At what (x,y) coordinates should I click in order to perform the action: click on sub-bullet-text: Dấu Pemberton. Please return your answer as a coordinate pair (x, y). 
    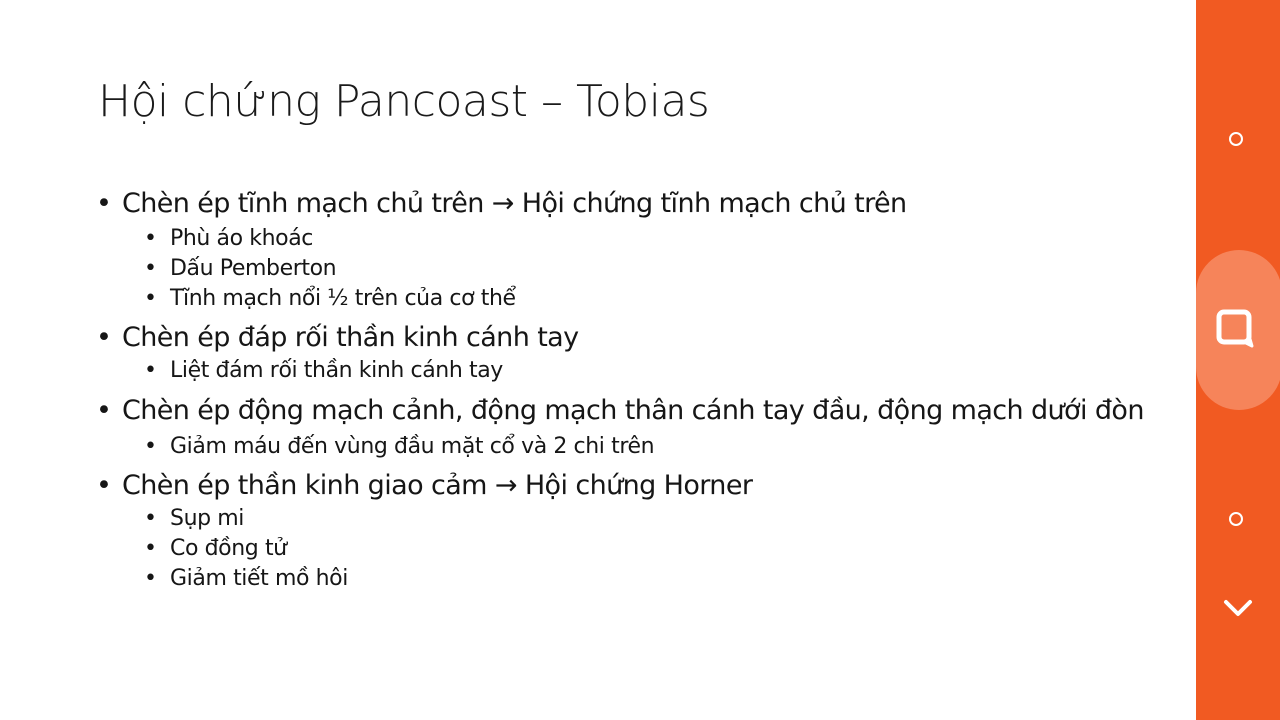
    Looking at the image, I should click on (253, 268).